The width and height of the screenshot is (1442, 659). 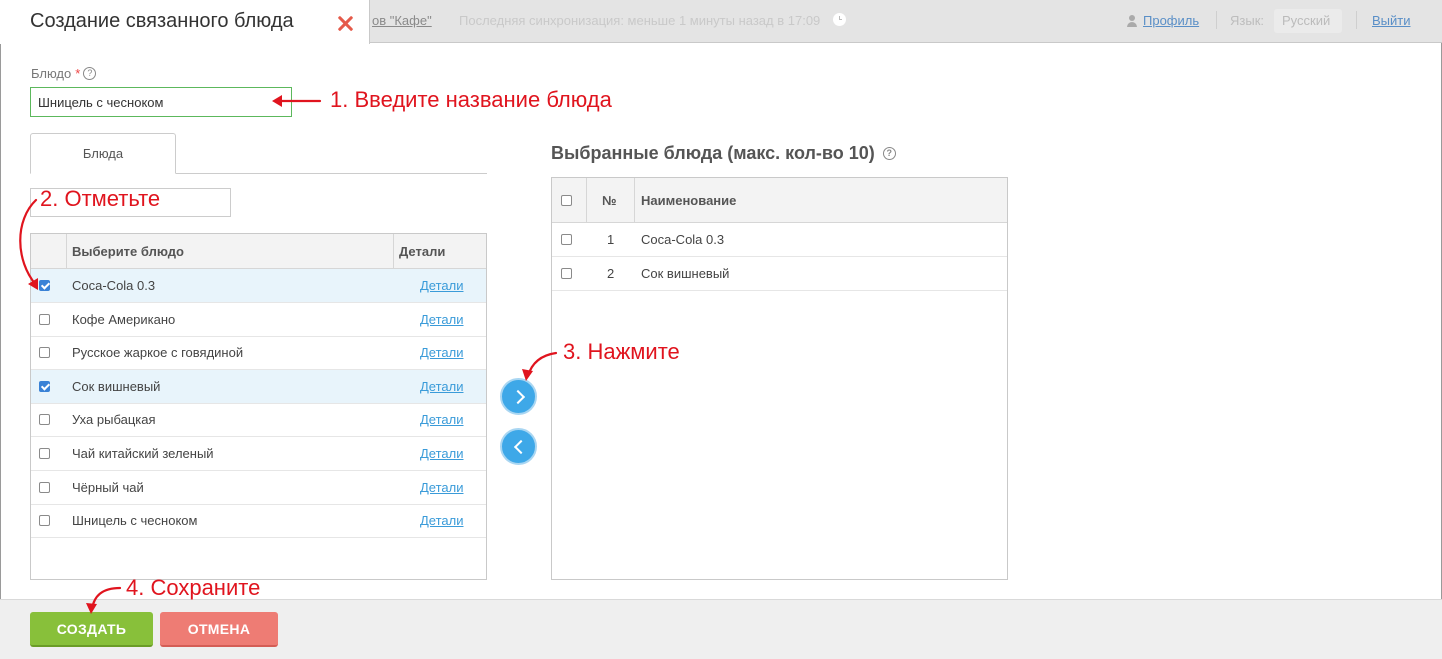 What do you see at coordinates (51, 73) in the screenshot?
I see `dish-label-text: Блюдо` at bounding box center [51, 73].